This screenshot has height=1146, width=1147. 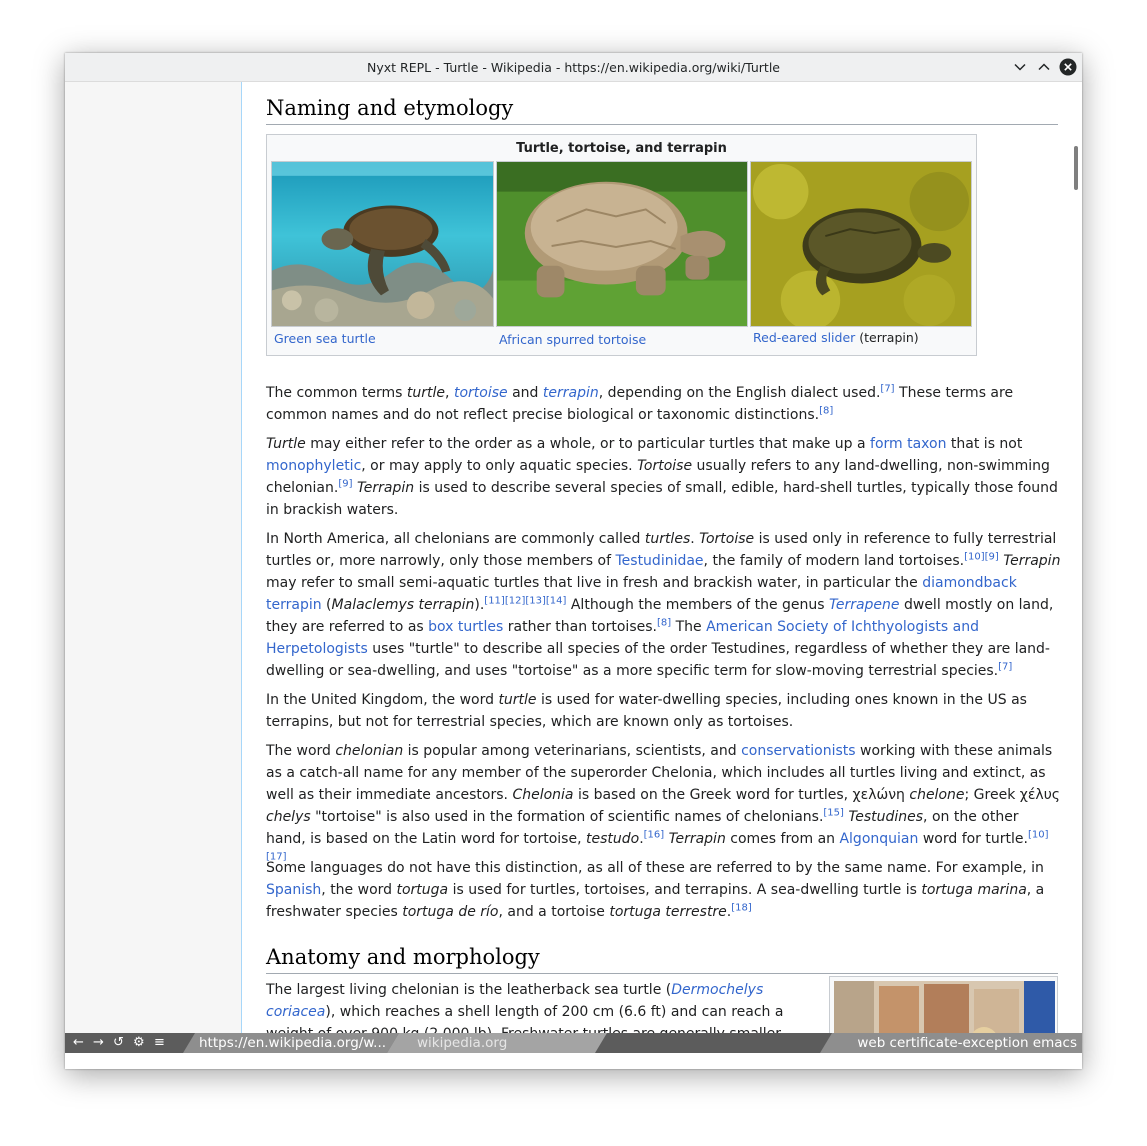 I want to click on african-spurred-tortoise-image, so click(x=622, y=244).